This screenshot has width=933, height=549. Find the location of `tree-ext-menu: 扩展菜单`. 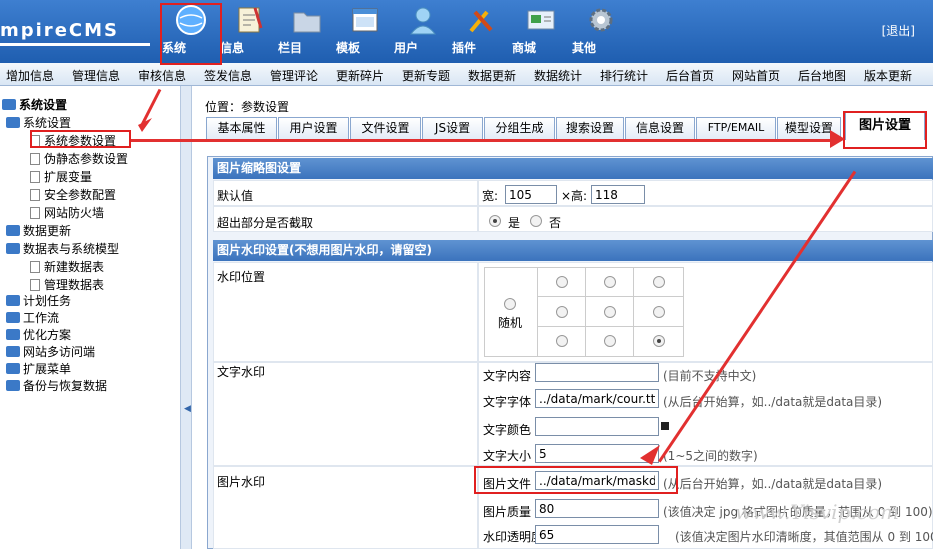

tree-ext-menu: 扩展菜单 is located at coordinates (38, 368).